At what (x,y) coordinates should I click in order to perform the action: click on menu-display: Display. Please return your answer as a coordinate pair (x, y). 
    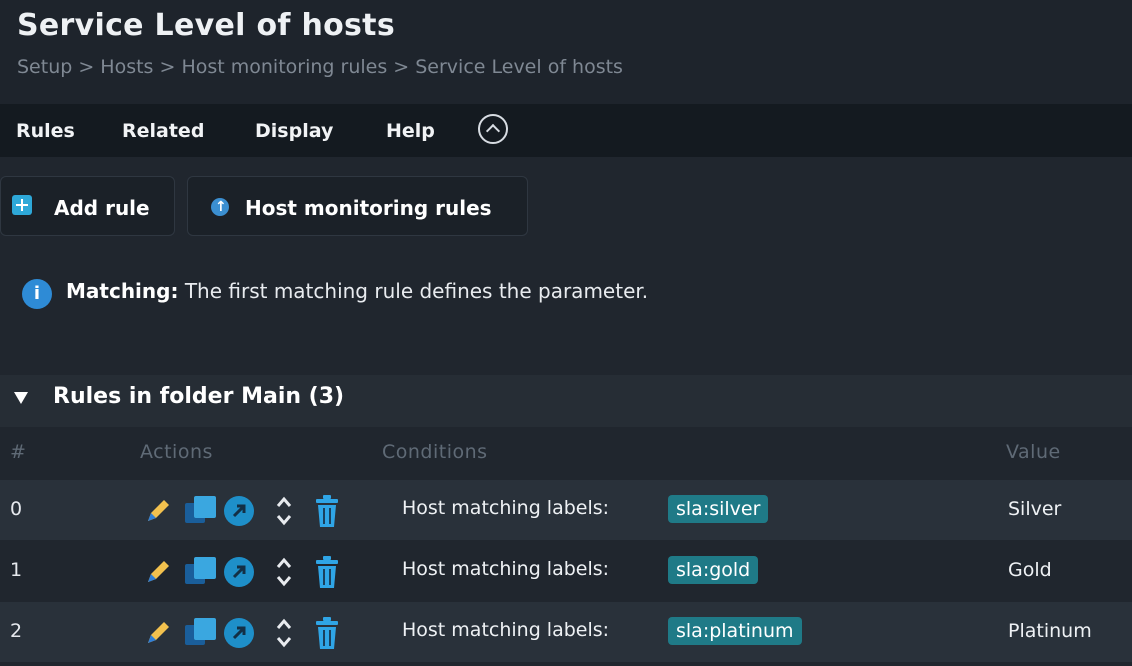
    Looking at the image, I should click on (294, 131).